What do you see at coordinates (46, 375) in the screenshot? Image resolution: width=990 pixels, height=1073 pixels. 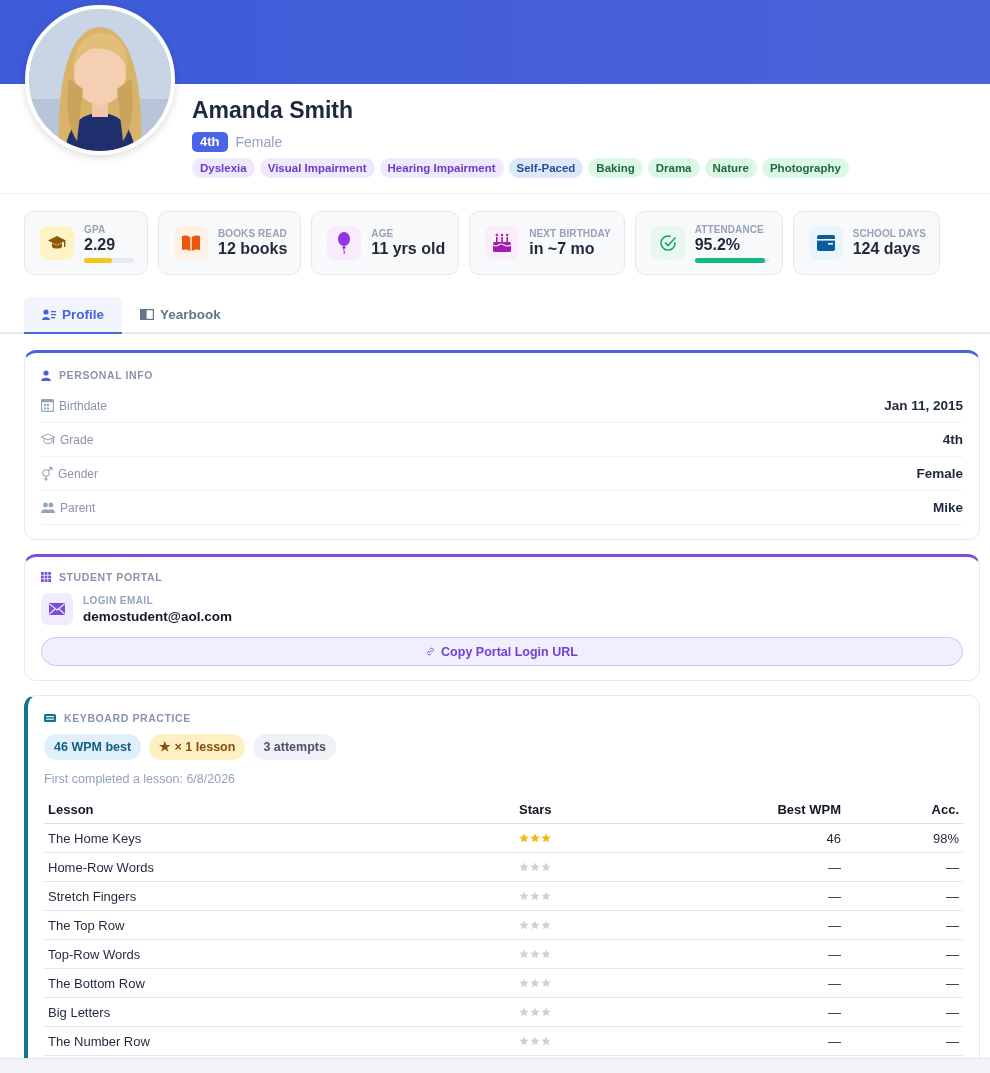 I see `person-icon` at bounding box center [46, 375].